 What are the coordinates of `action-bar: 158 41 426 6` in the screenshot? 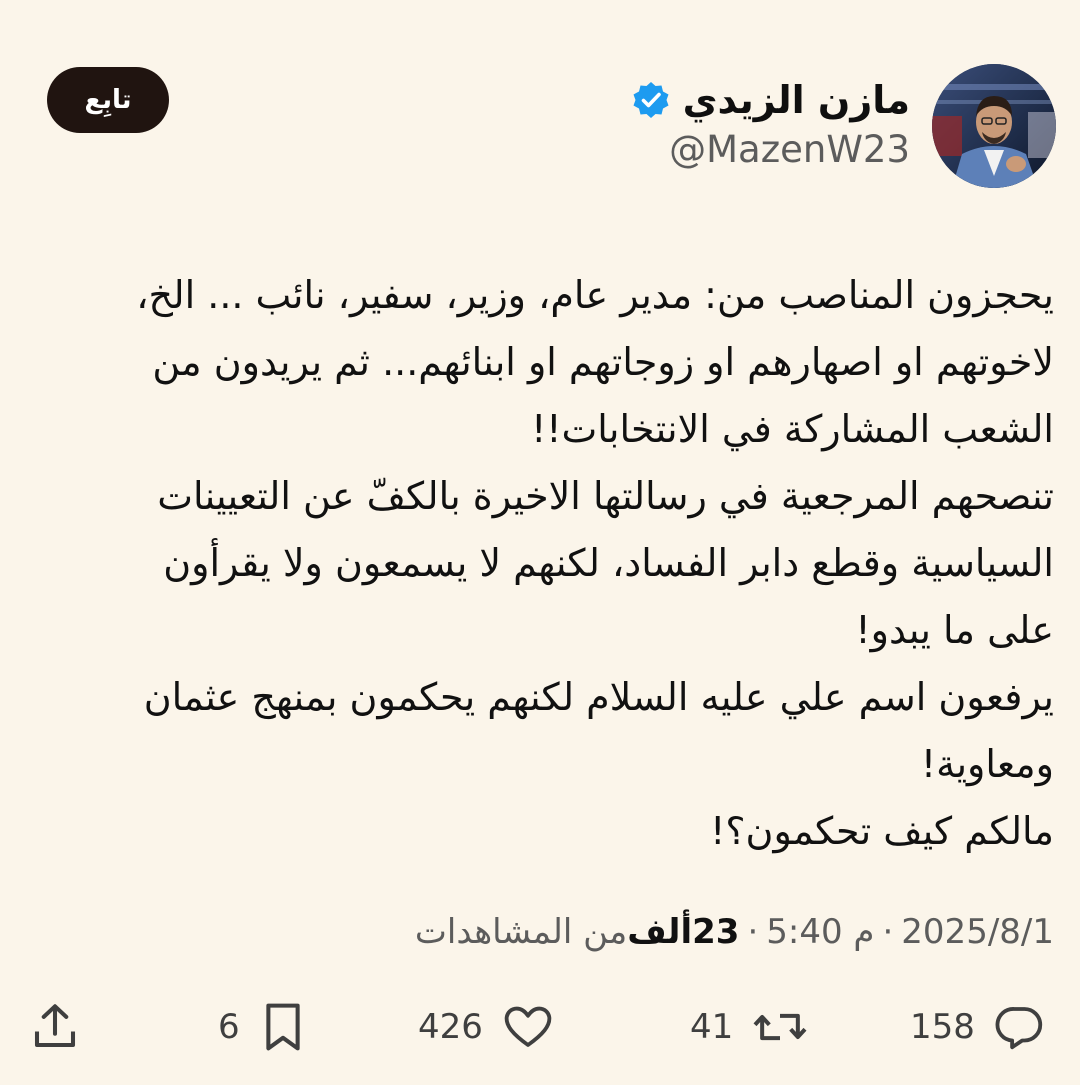 It's located at (540, 1027).